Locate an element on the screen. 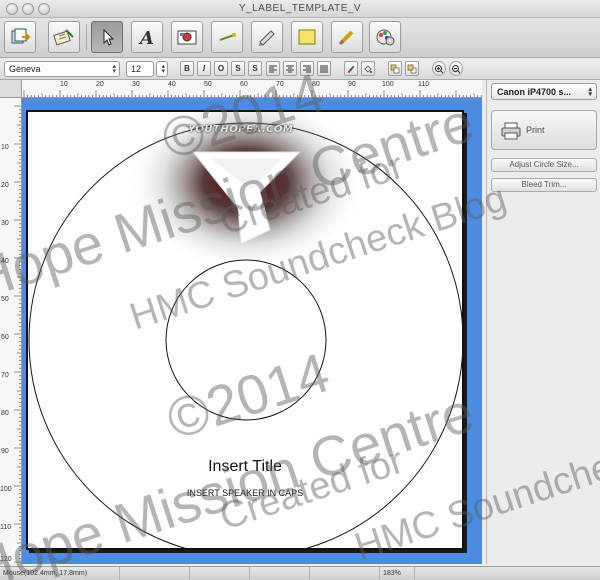 This screenshot has height=580, width=600. vertical-ruler-ticks is located at coordinates (17, 334).